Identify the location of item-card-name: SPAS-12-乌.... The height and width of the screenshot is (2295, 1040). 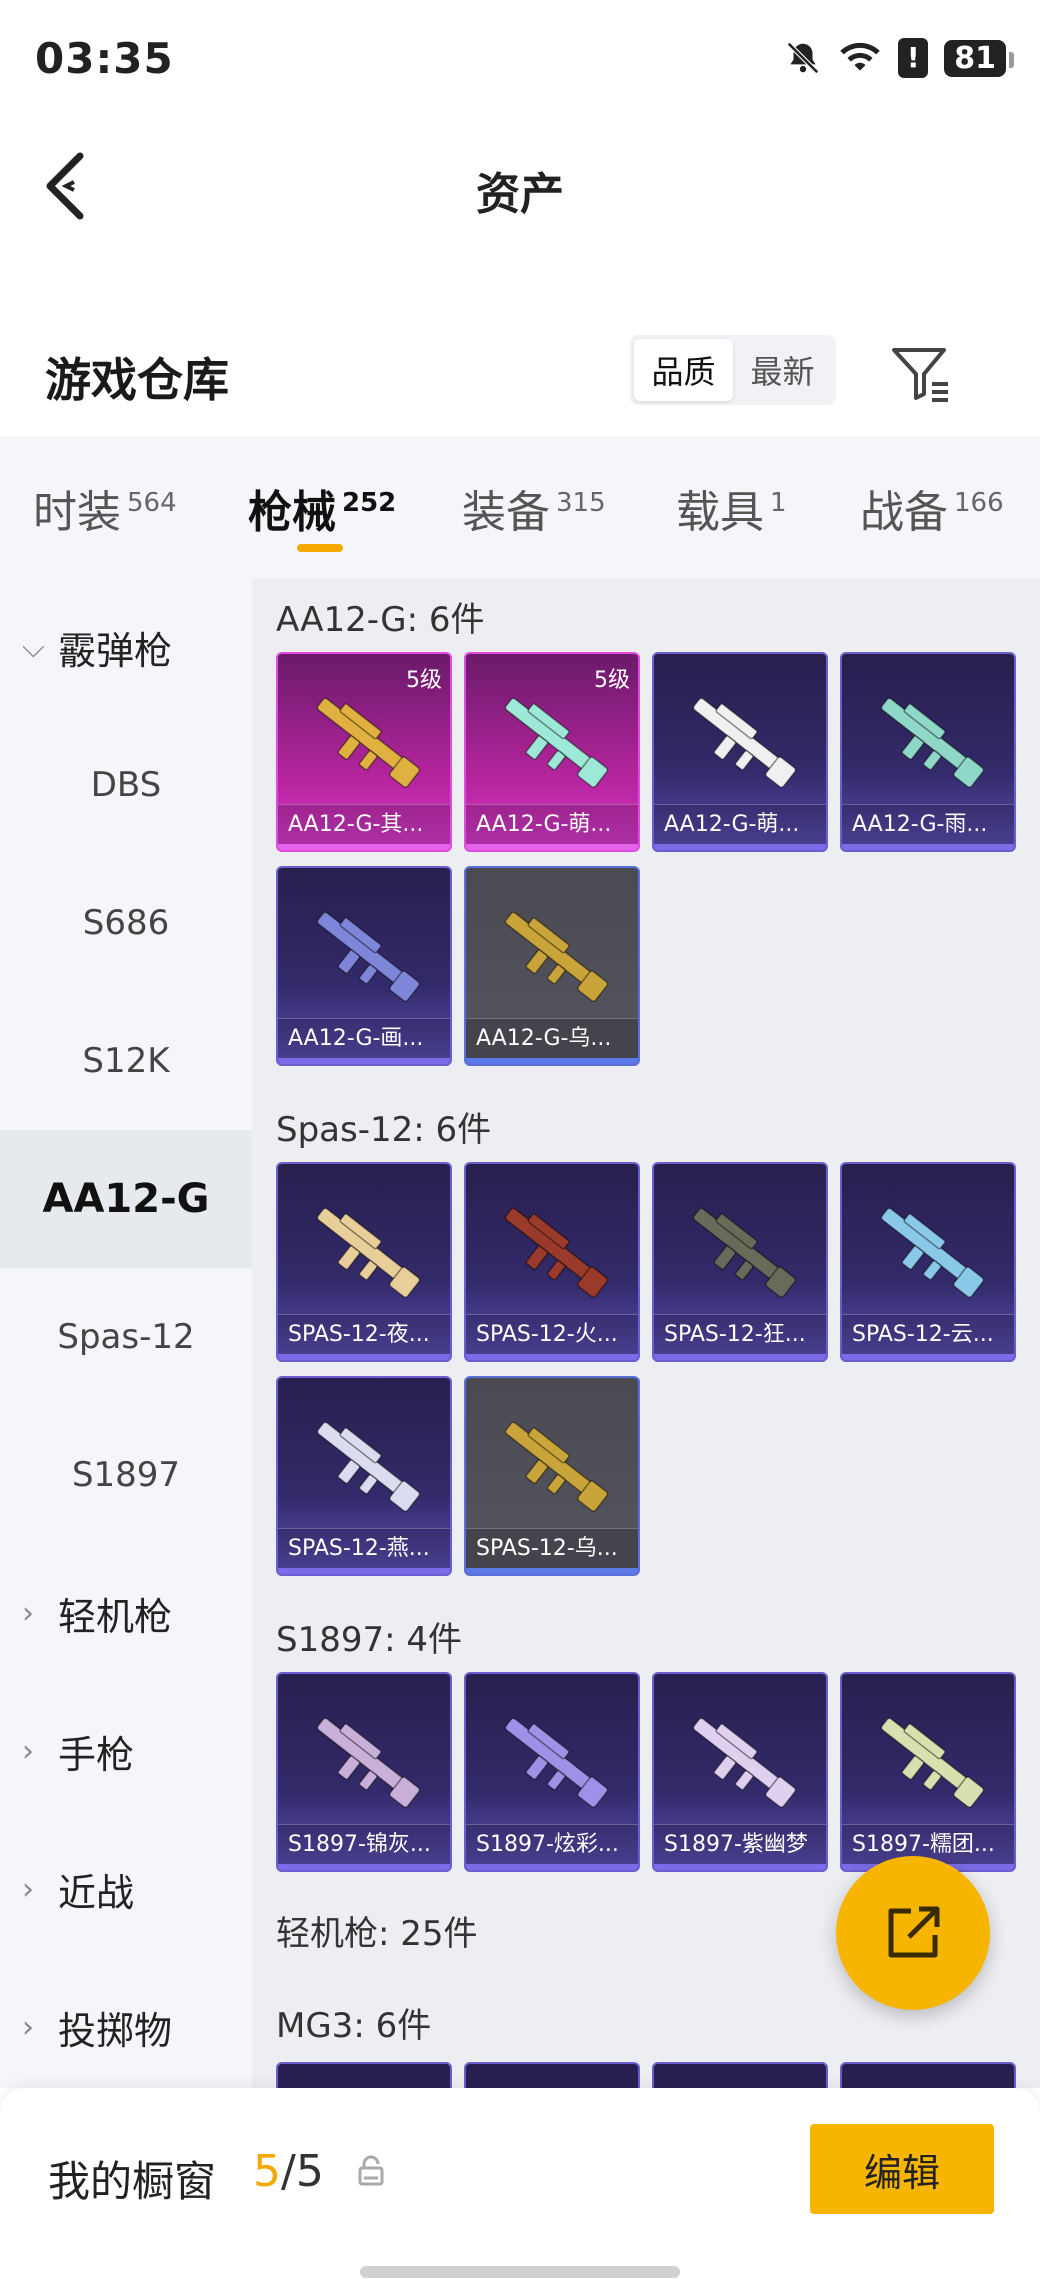
(552, 1548).